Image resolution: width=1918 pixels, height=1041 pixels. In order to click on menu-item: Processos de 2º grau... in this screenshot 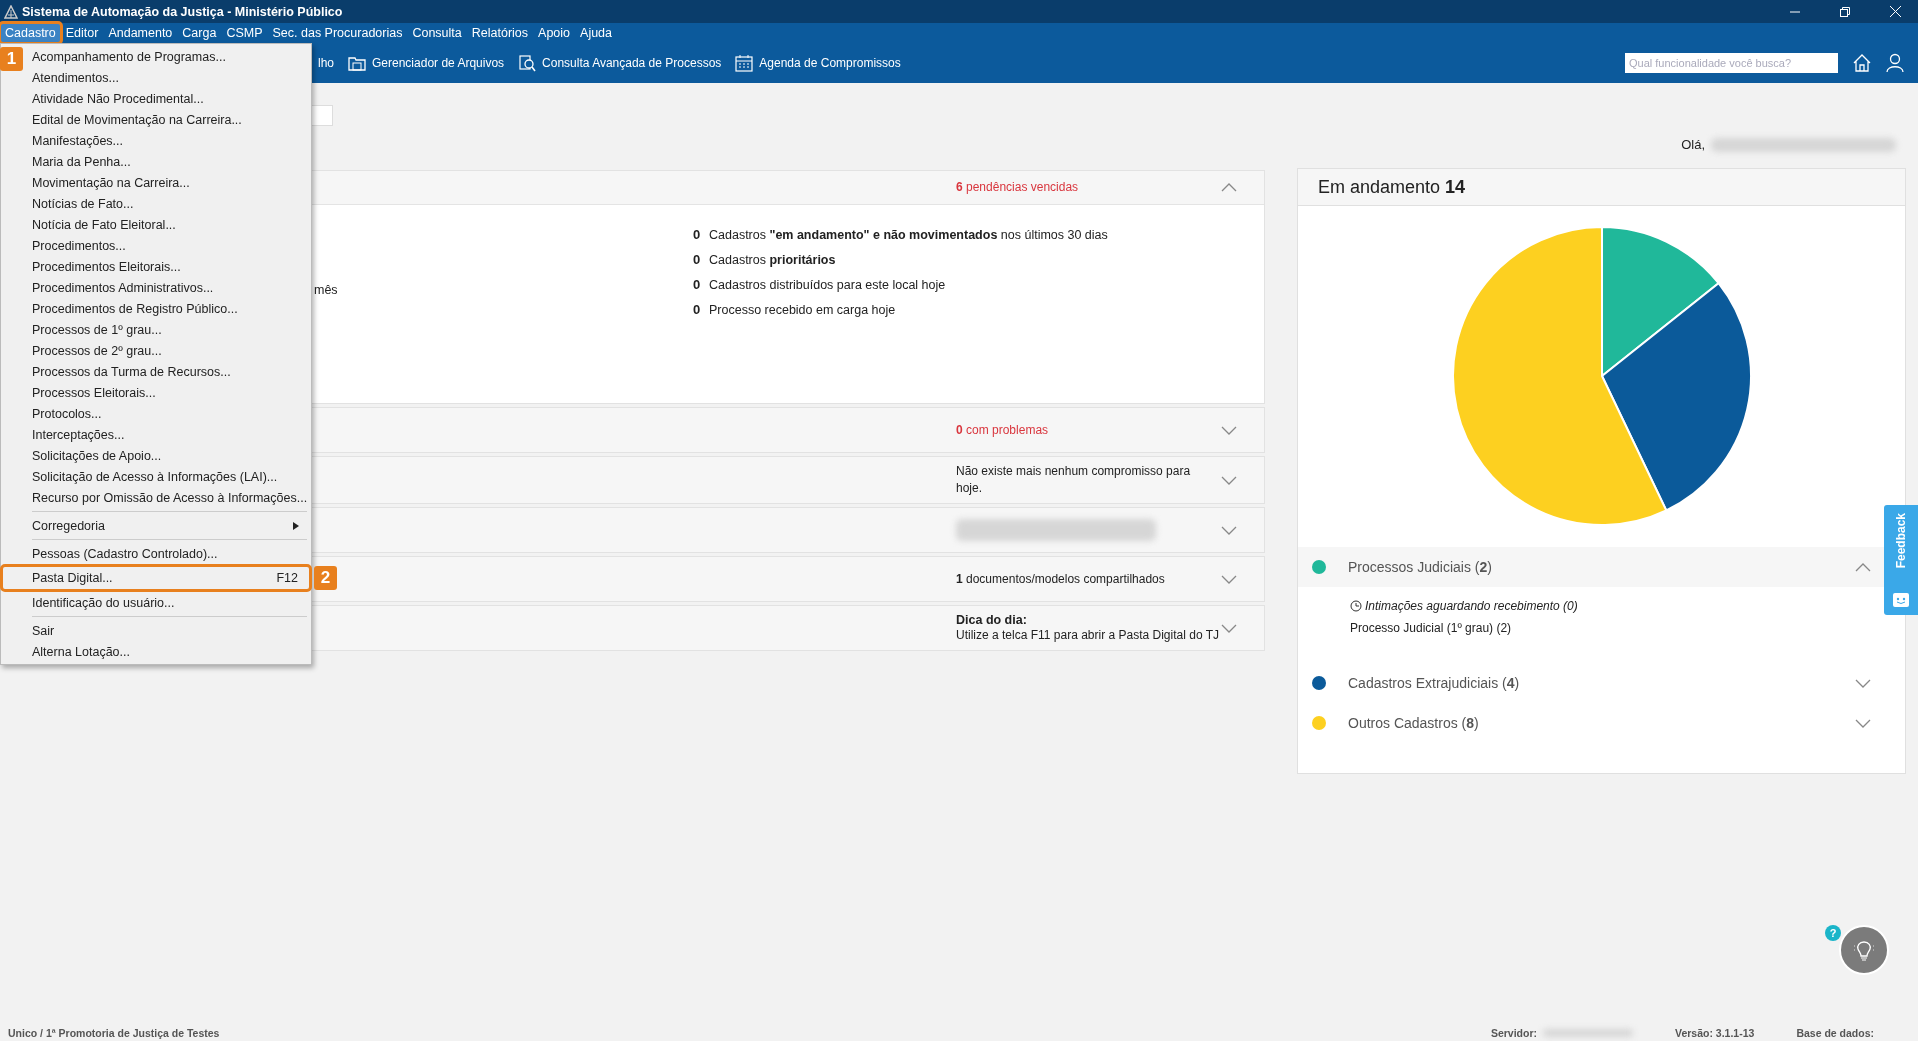, I will do `click(170, 350)`.